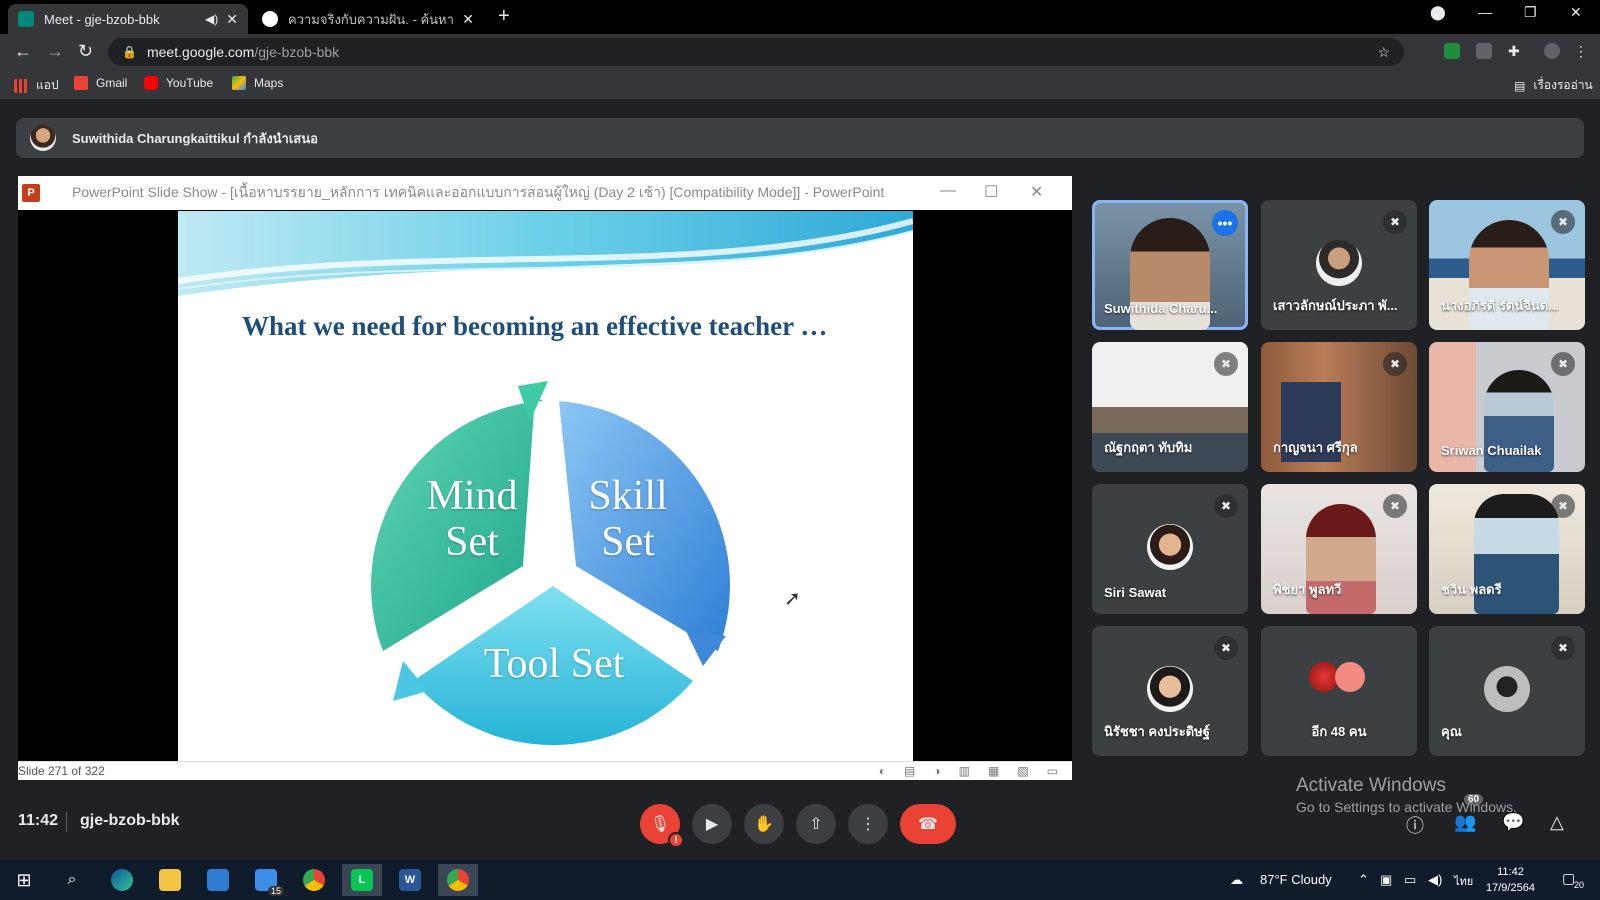 The width and height of the screenshot is (1600, 900). Describe the element at coordinates (211, 19) in the screenshot. I see `speaker-icon: ◀)` at that location.